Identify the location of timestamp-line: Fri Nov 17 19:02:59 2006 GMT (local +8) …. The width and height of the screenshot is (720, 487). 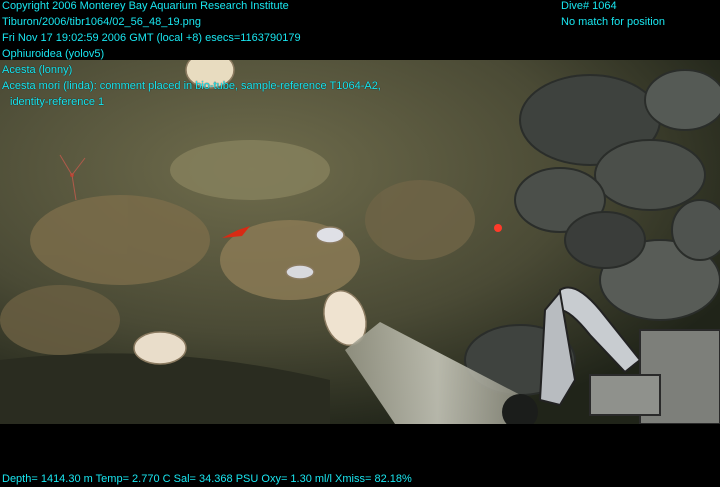
(151, 38).